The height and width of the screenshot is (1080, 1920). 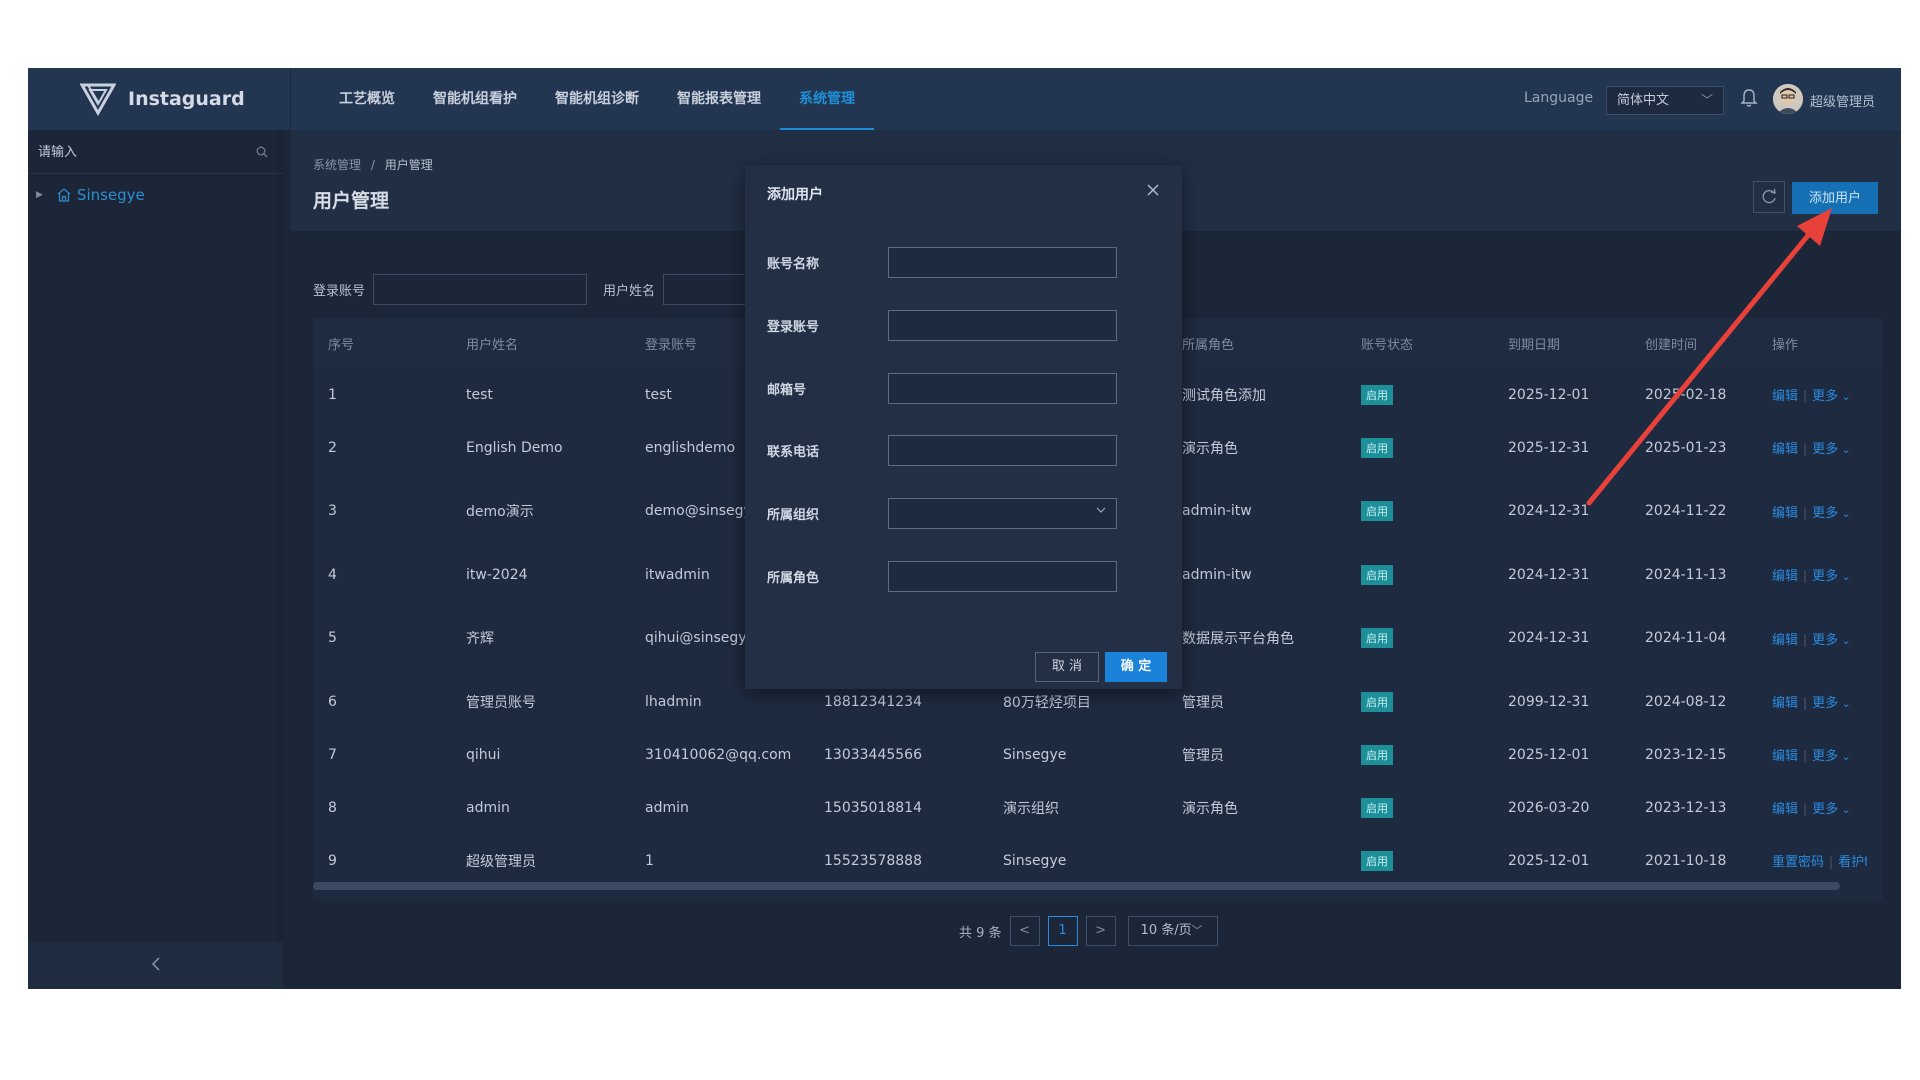 I want to click on tree-search-input, so click(x=138, y=152).